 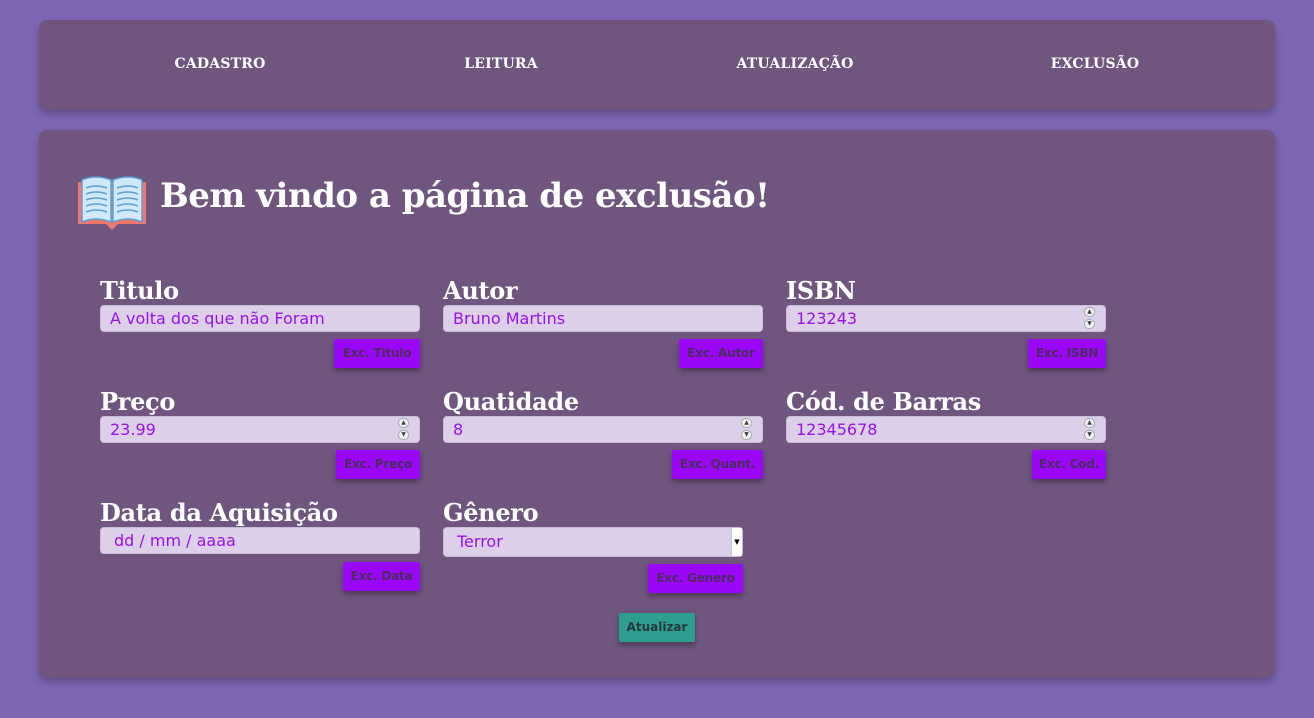 I want to click on genero-select: Terror ▼, so click(x=593, y=542).